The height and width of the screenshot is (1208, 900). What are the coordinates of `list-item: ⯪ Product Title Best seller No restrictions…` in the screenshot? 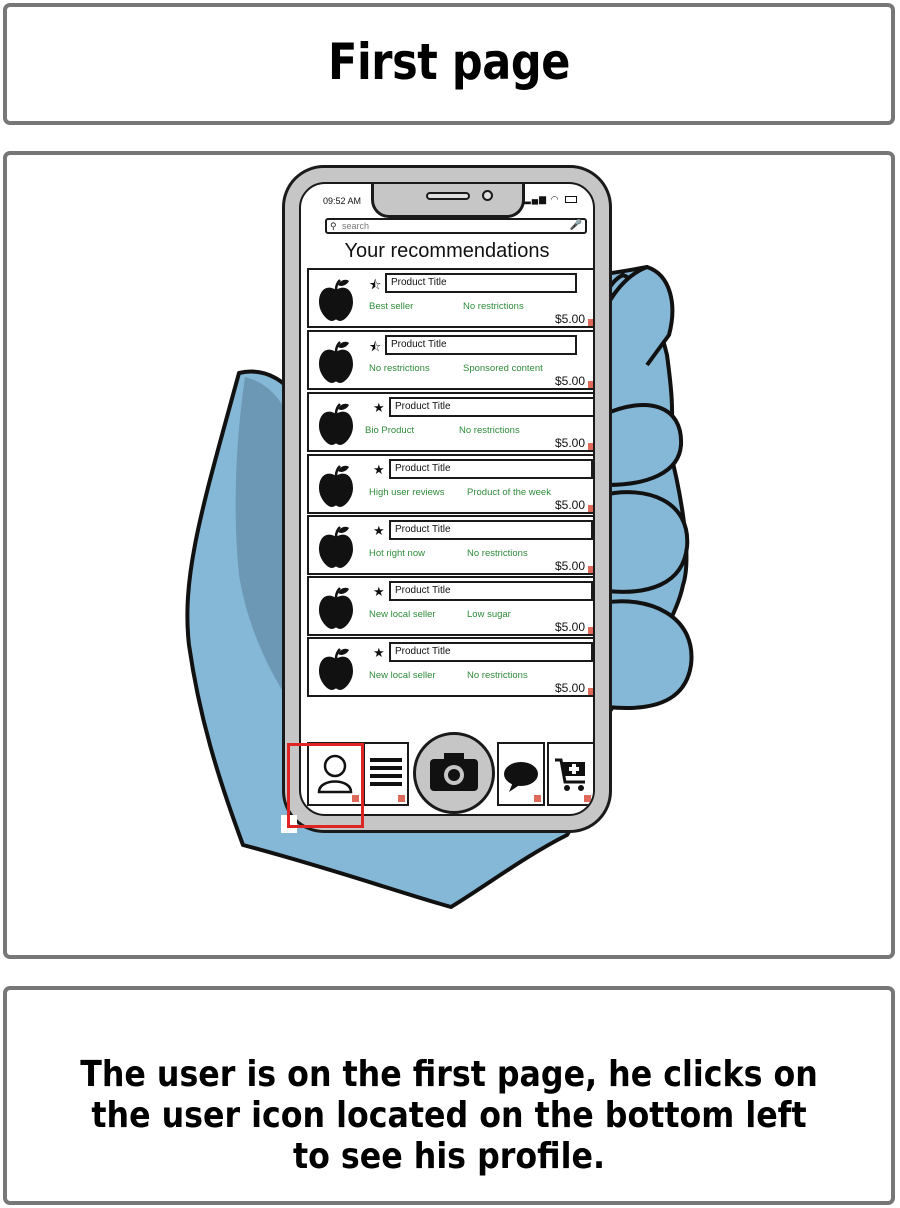 It's located at (450, 298).